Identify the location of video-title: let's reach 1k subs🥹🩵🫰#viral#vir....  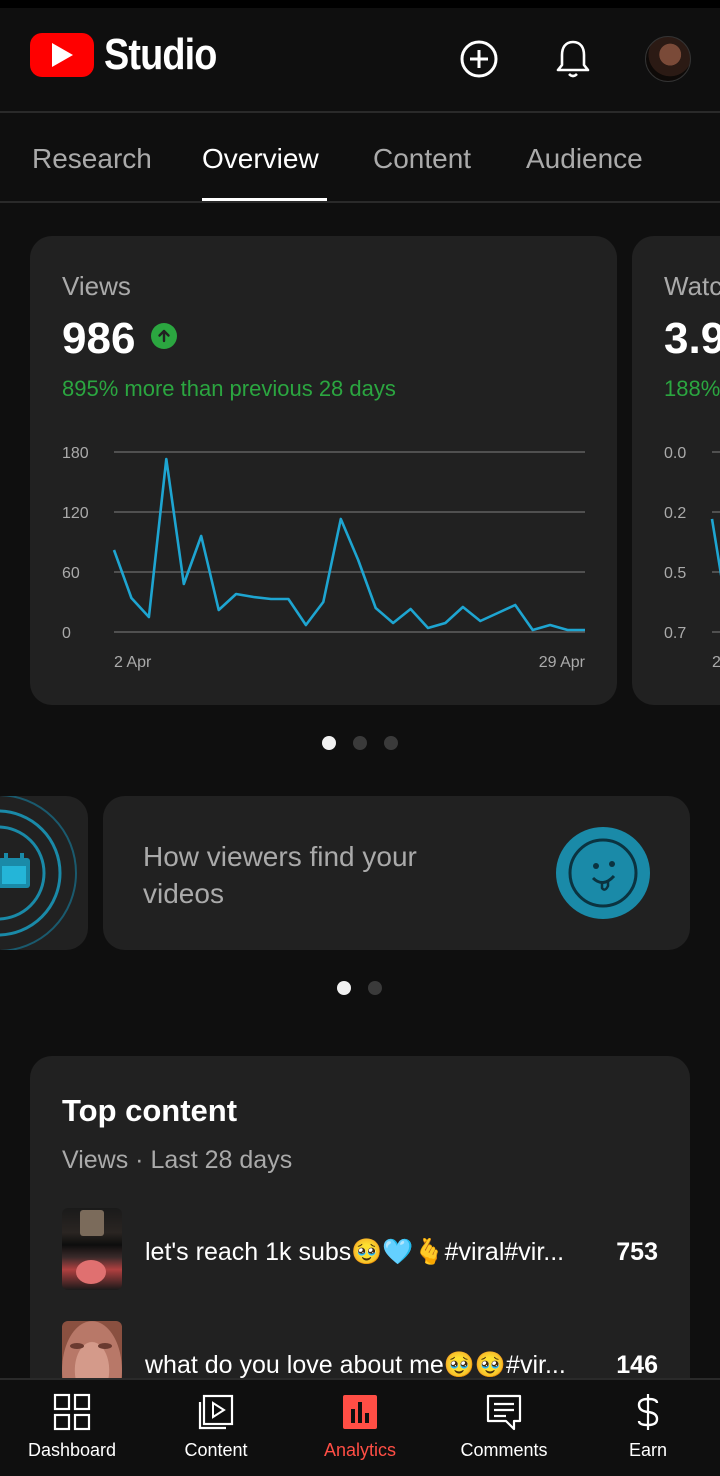
(355, 1252).